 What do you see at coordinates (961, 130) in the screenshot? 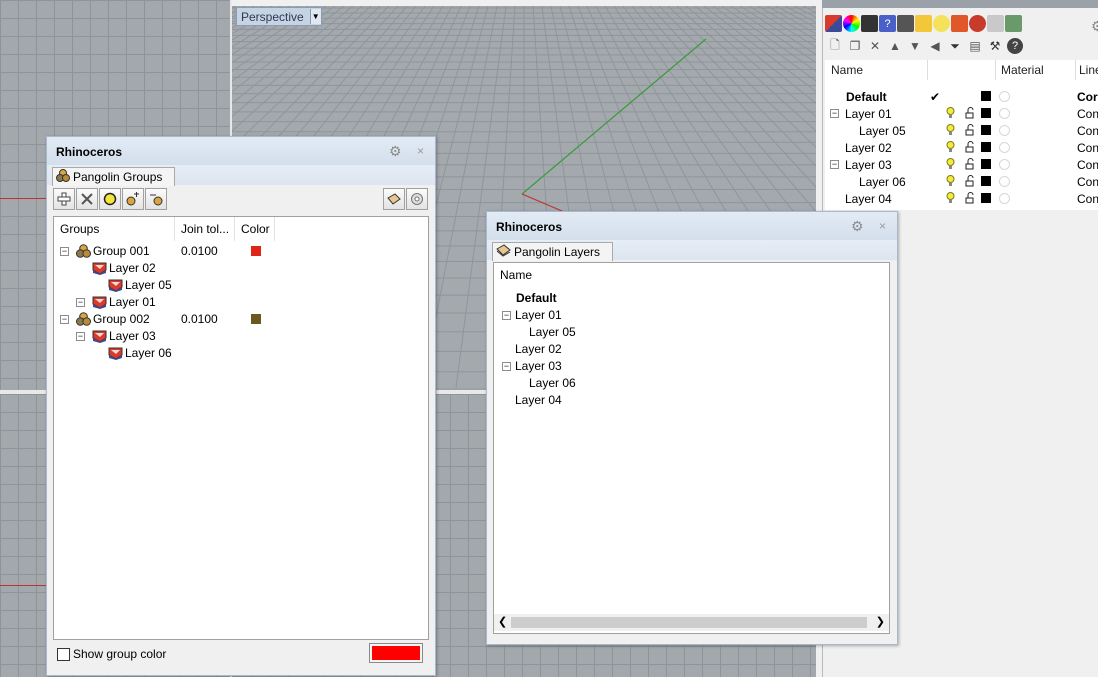
I see `layer-row: Layer 05 Cont` at bounding box center [961, 130].